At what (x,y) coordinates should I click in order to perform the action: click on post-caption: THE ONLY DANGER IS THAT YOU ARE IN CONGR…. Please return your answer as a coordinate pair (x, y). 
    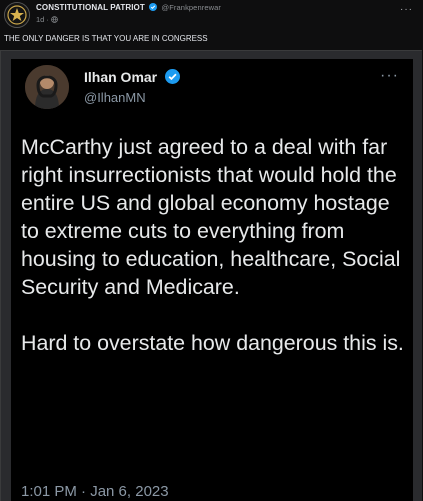
    Looking at the image, I should click on (106, 38).